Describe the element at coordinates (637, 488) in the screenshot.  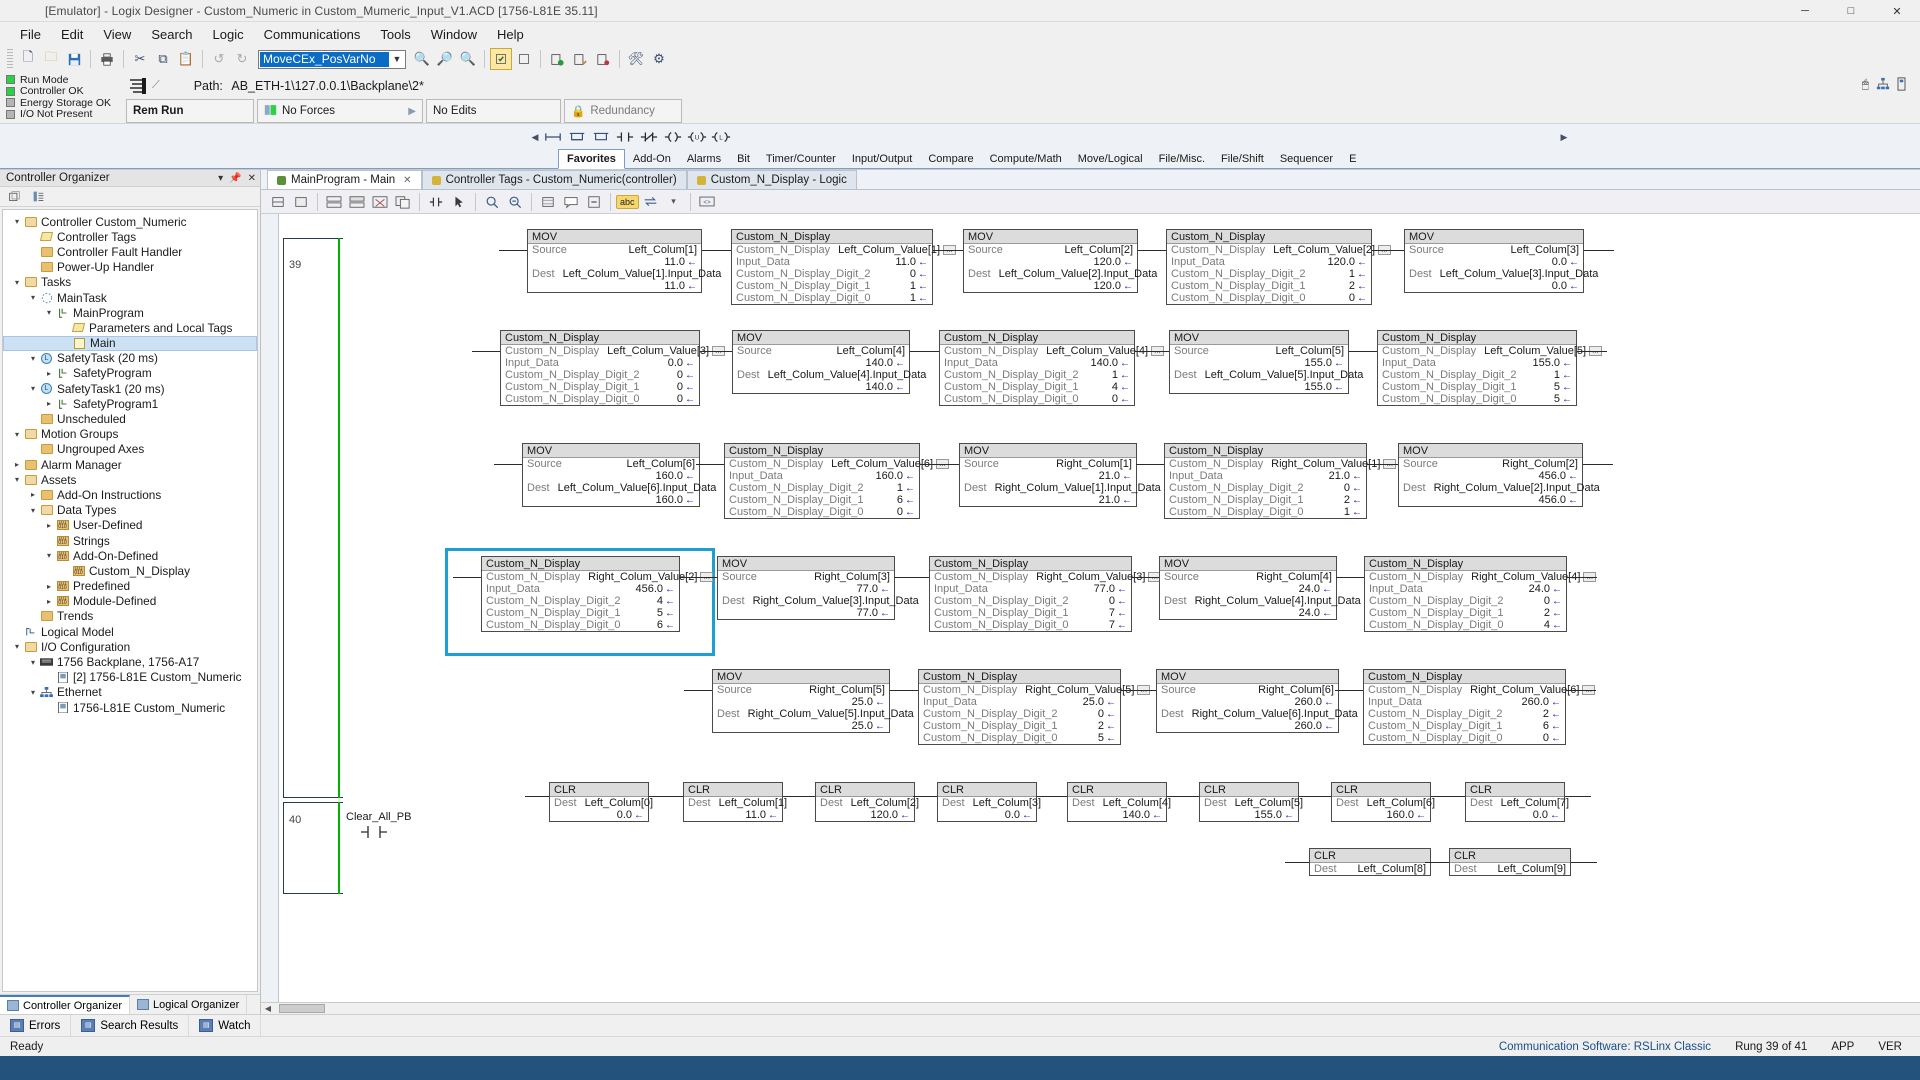
I see `operand-value: Left_Colum_Value[6].Input_Data` at that location.